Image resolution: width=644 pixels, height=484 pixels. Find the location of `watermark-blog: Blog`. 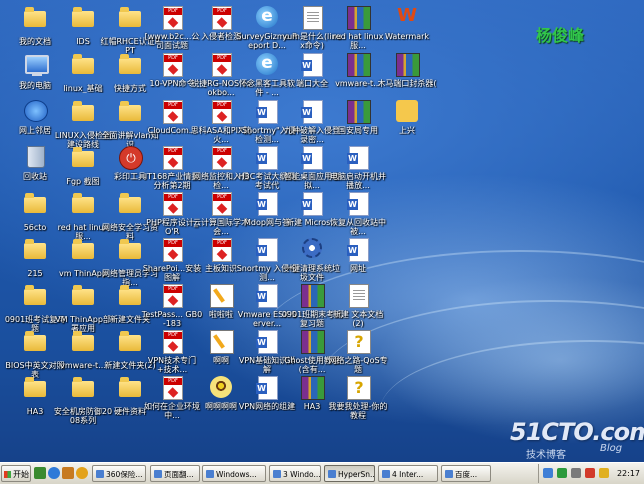

watermark-blog: Blog is located at coordinates (611, 448).